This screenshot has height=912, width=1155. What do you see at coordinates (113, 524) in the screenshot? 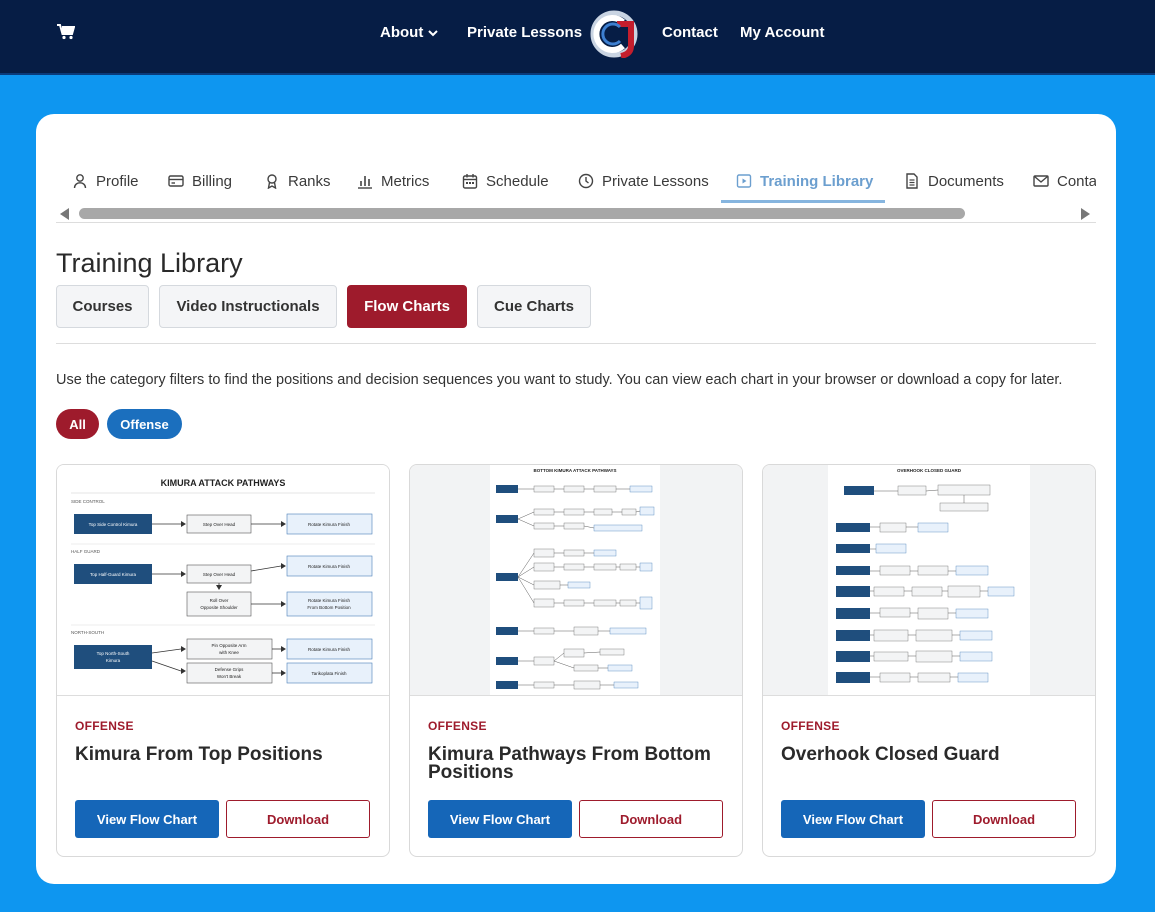
I see `thumb-node: Top Side Control Kimura` at bounding box center [113, 524].